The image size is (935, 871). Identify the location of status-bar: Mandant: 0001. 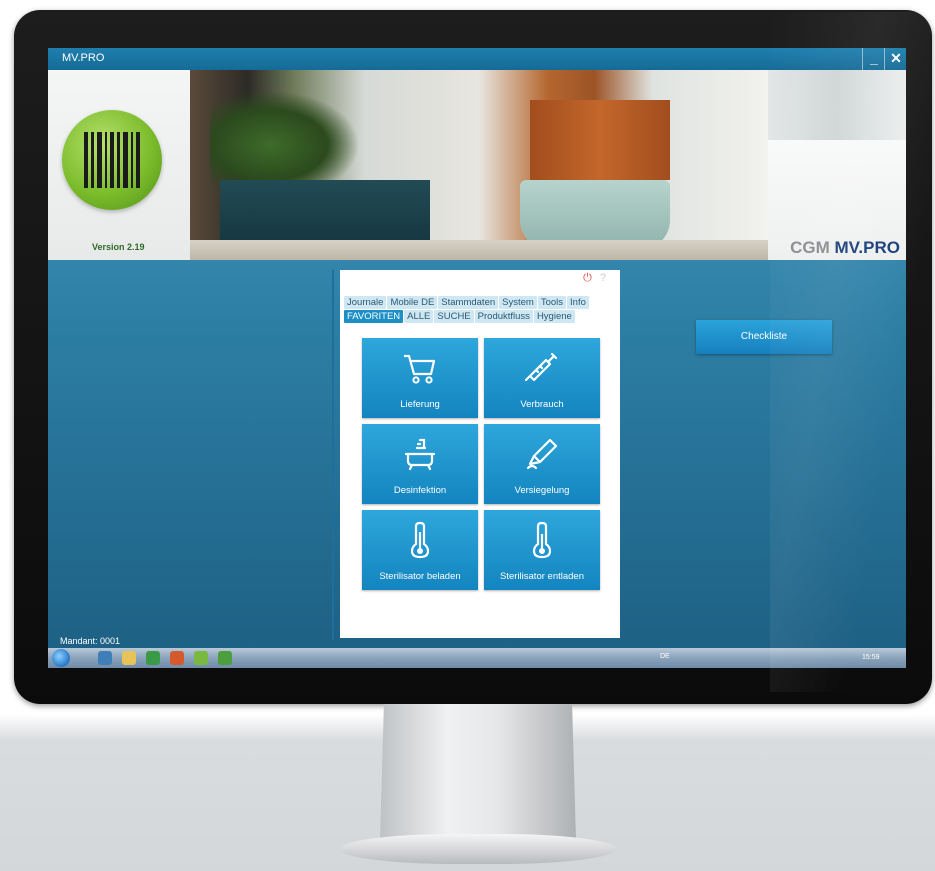
(477, 642).